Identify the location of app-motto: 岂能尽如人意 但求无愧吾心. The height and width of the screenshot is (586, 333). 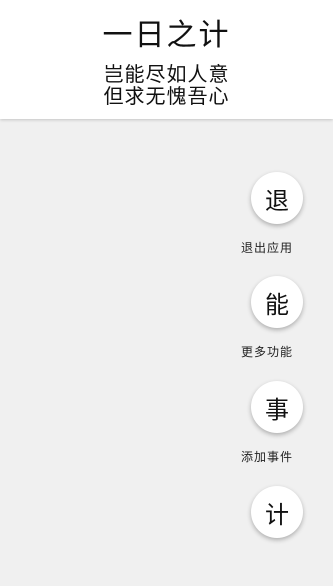
(166, 85).